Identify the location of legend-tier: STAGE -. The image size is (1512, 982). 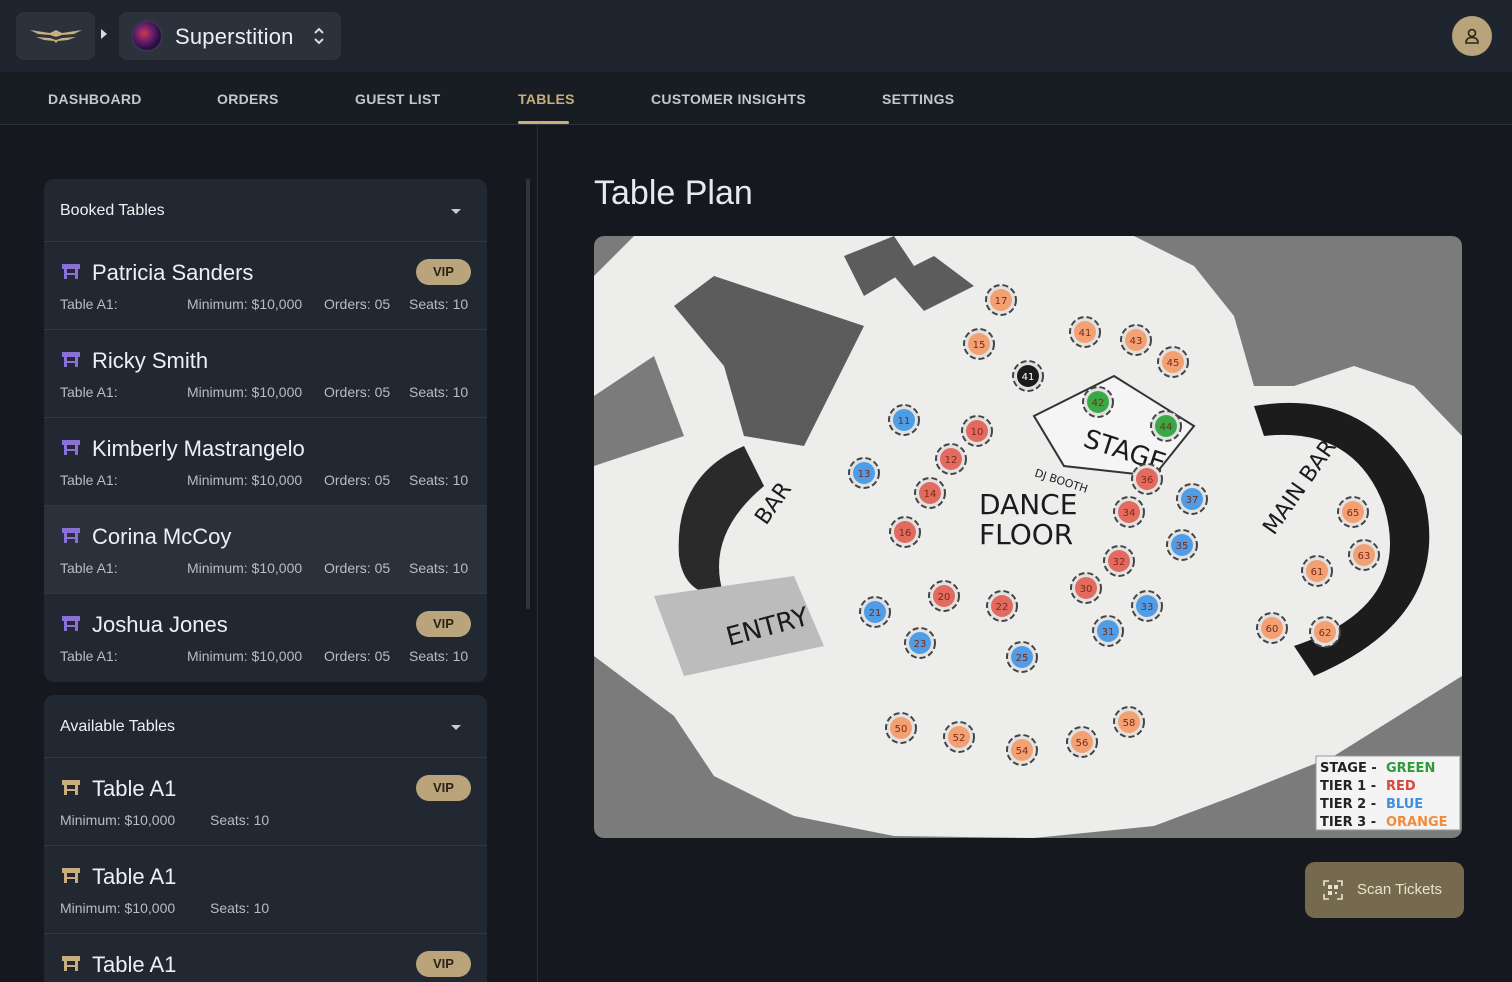
(1348, 768).